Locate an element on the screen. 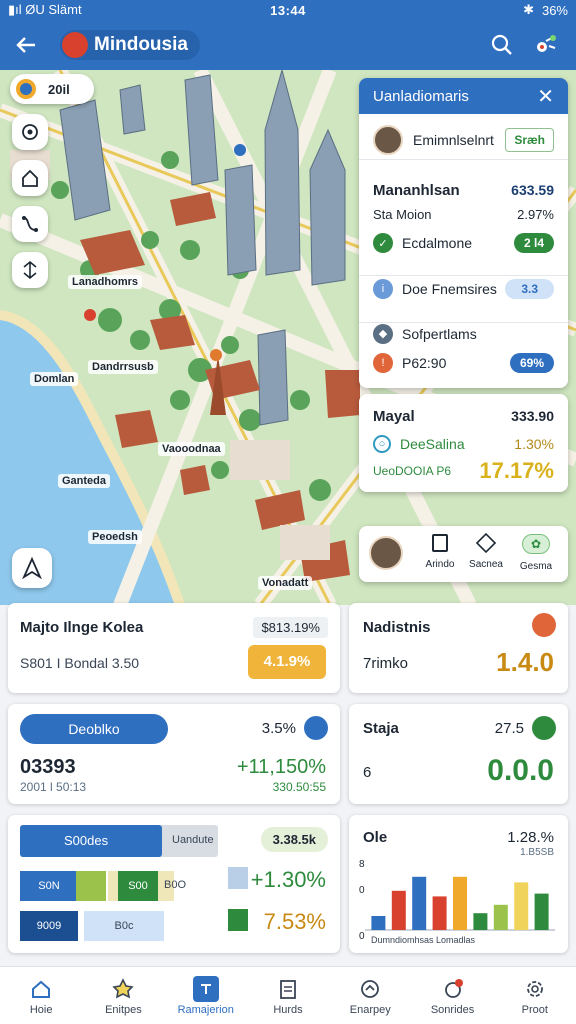 The image size is (576, 1024). quick-action: Sacnea is located at coordinates (486, 552).